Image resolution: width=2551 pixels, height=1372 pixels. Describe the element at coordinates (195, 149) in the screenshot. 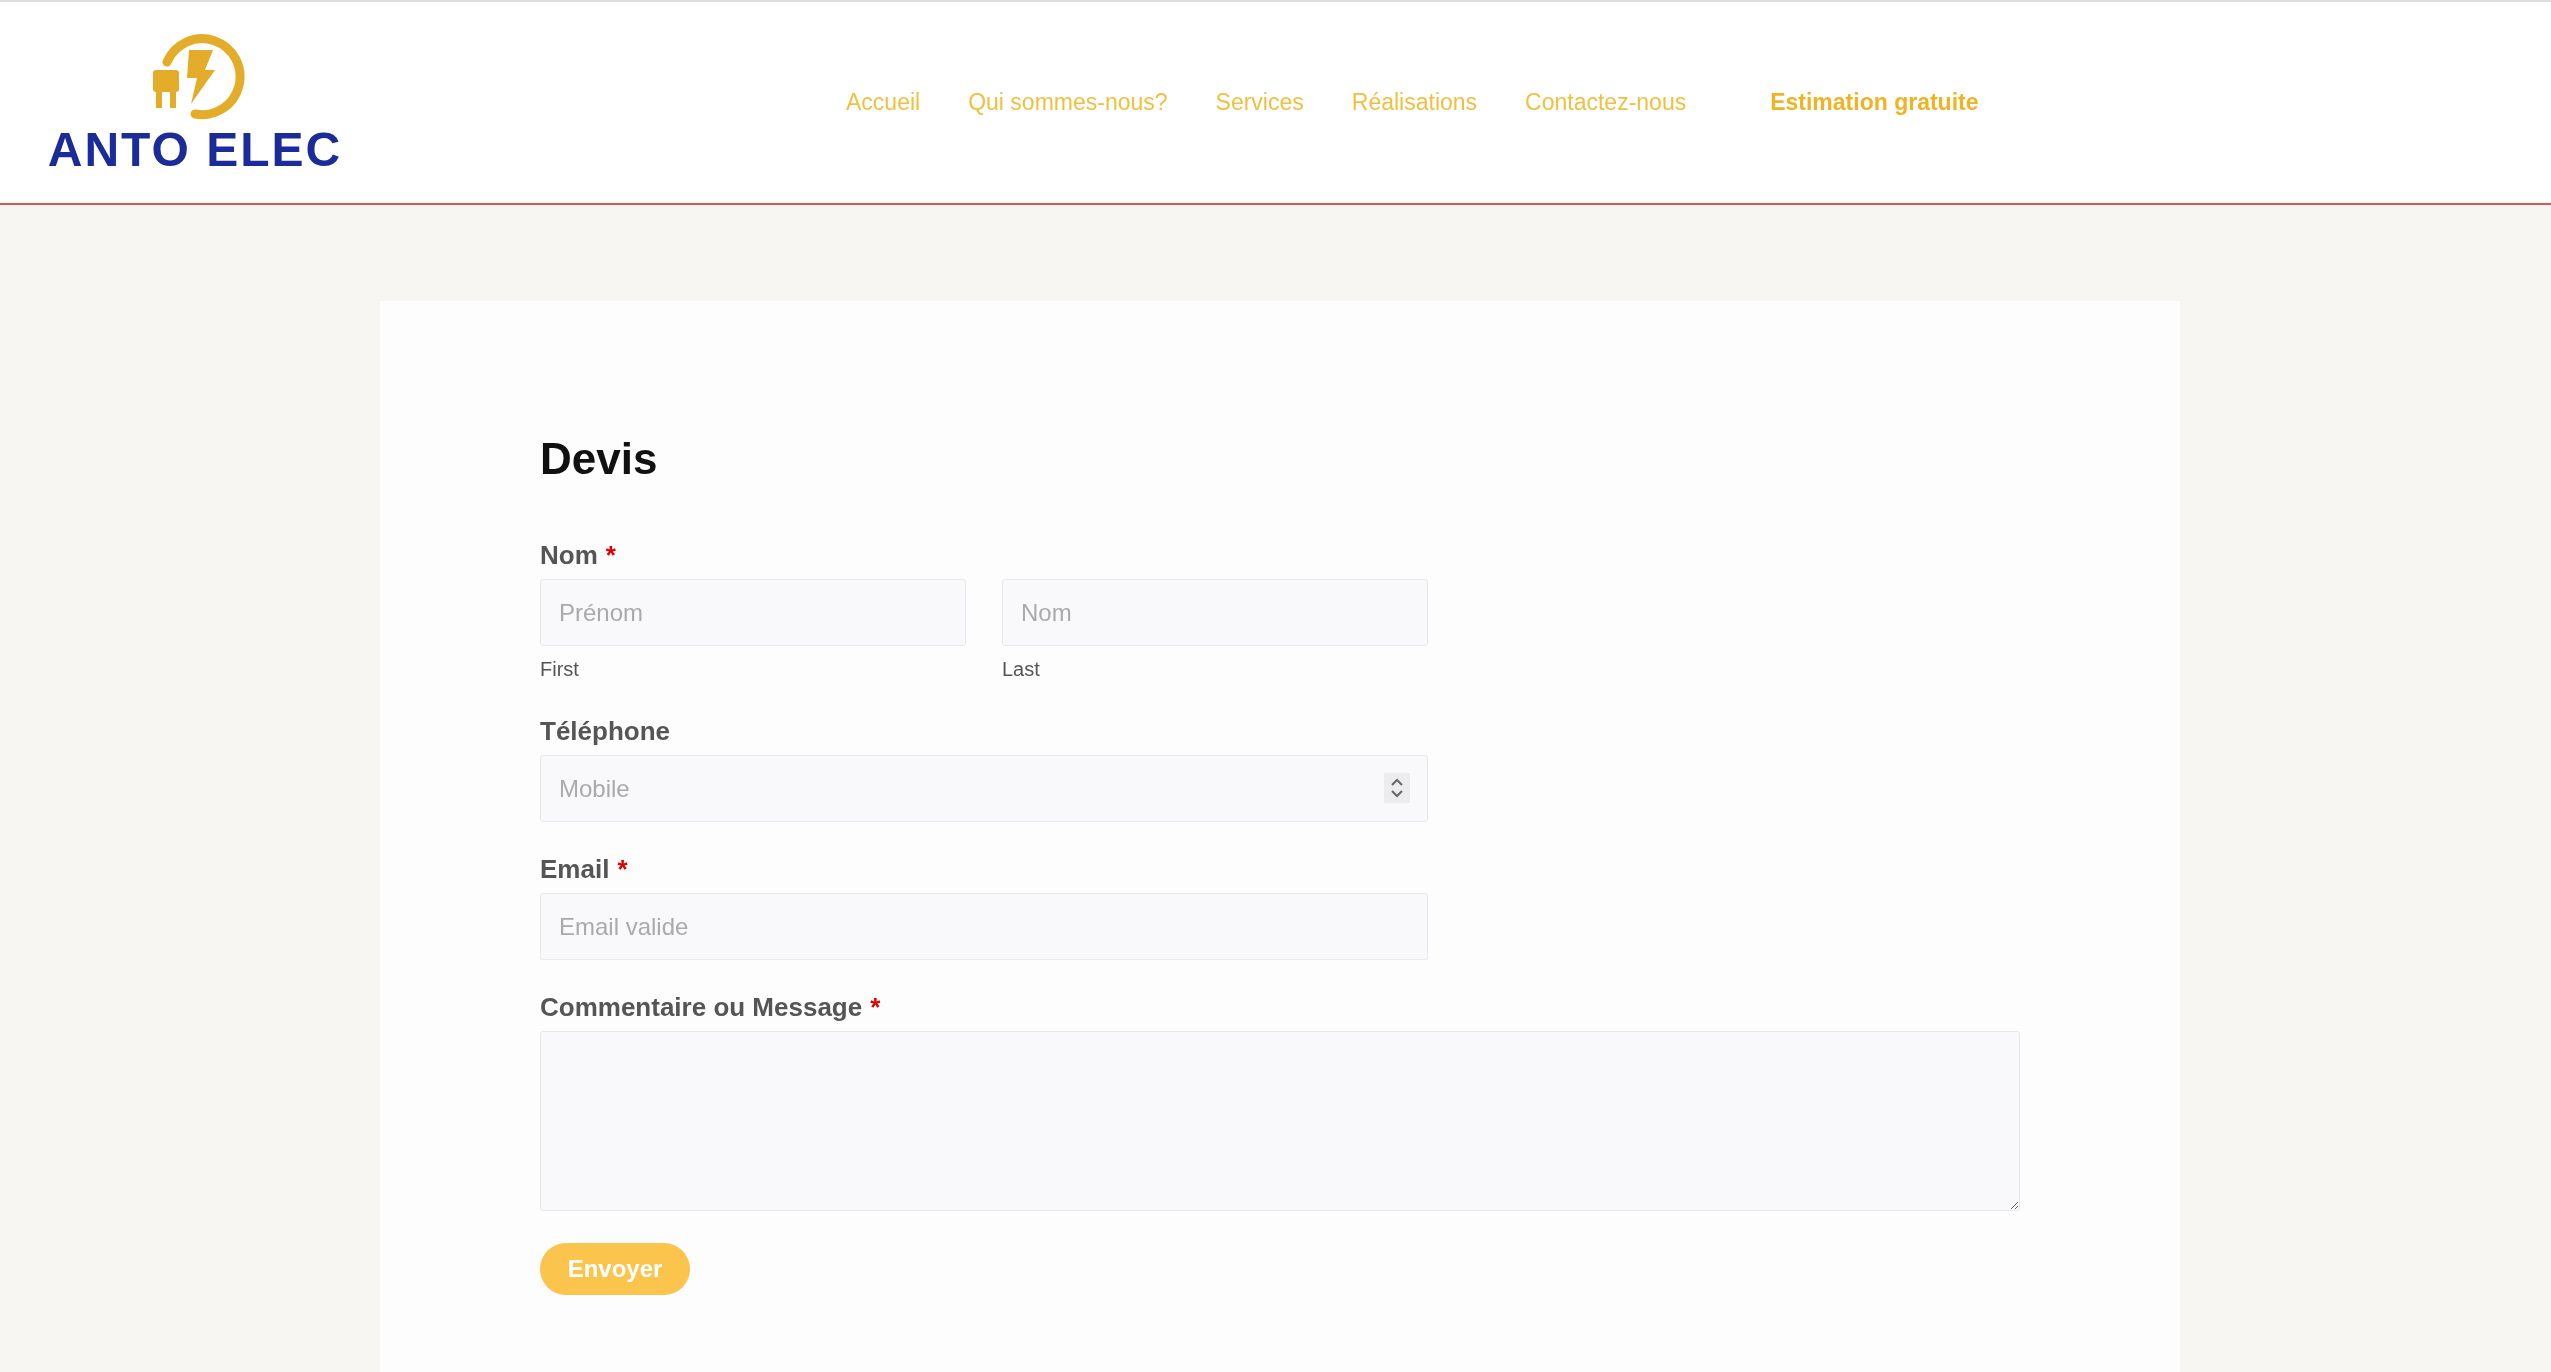

I see `logo-text: ANTO ELEC` at that location.